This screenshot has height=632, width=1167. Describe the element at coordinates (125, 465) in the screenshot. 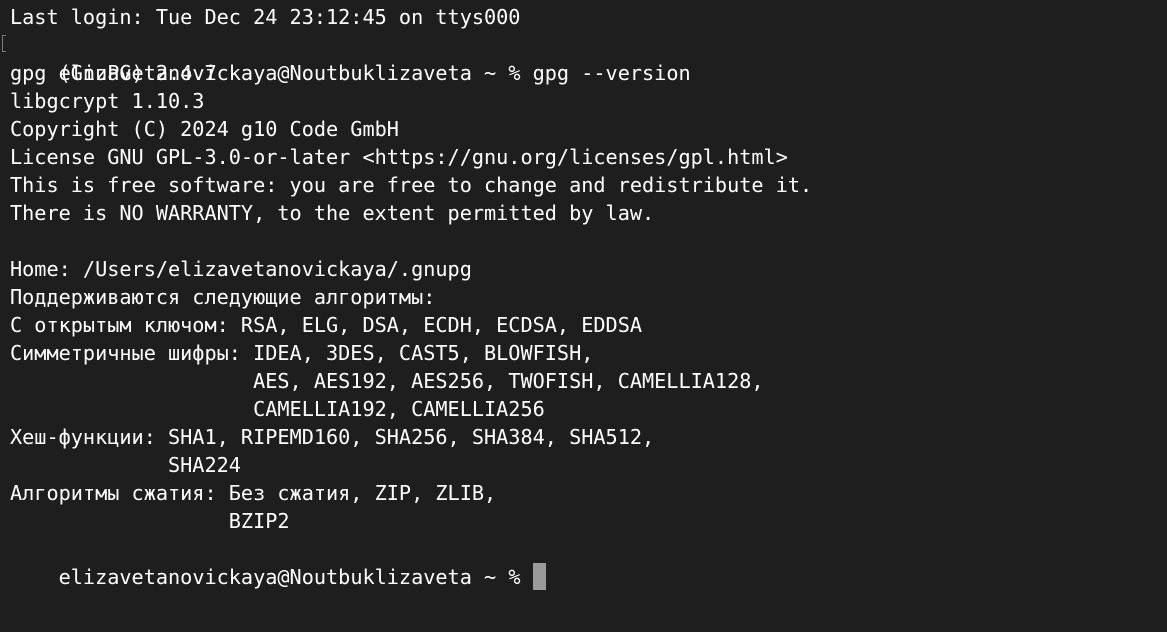

I see `terminal-line-hash-cont: SHA224` at that location.